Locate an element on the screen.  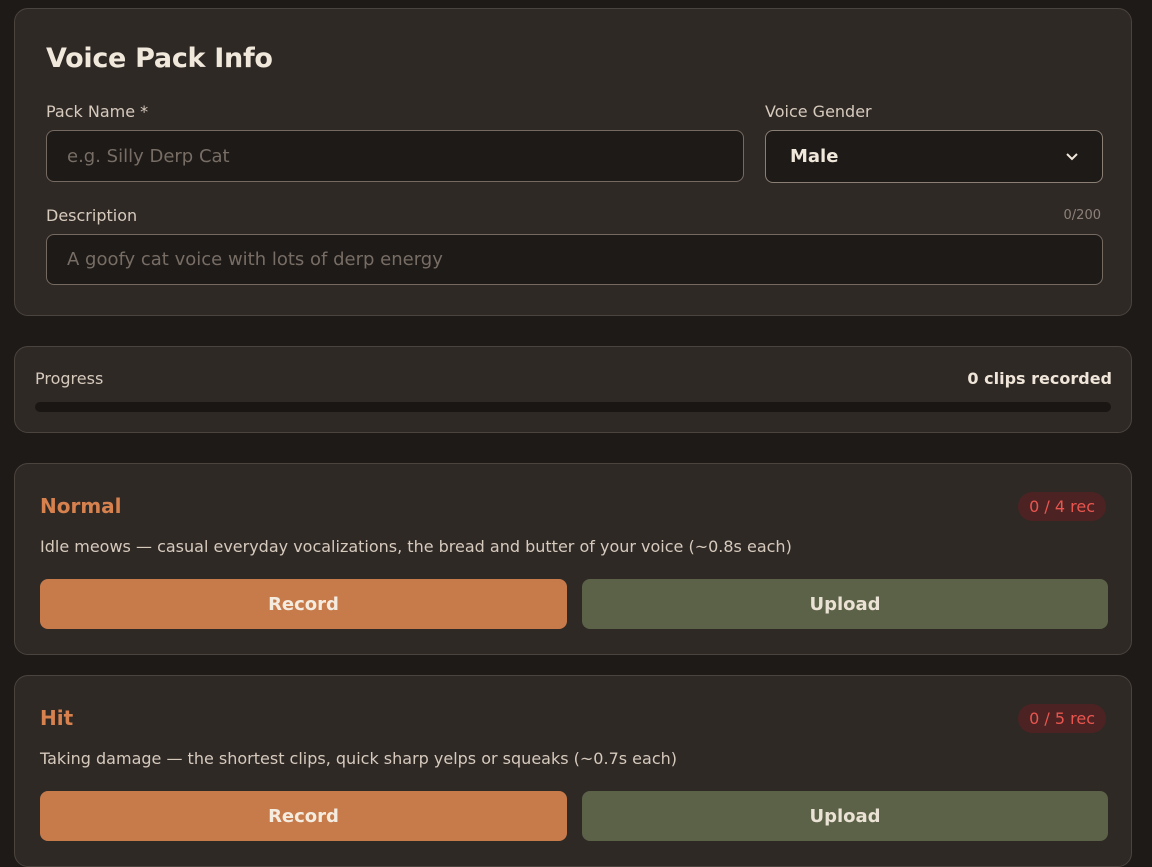
category-title: Hit is located at coordinates (57, 718).